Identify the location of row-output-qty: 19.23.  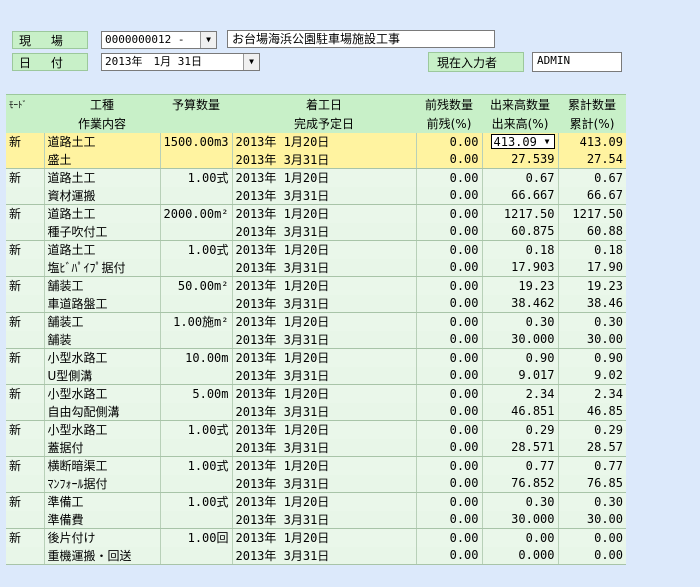
(519, 285).